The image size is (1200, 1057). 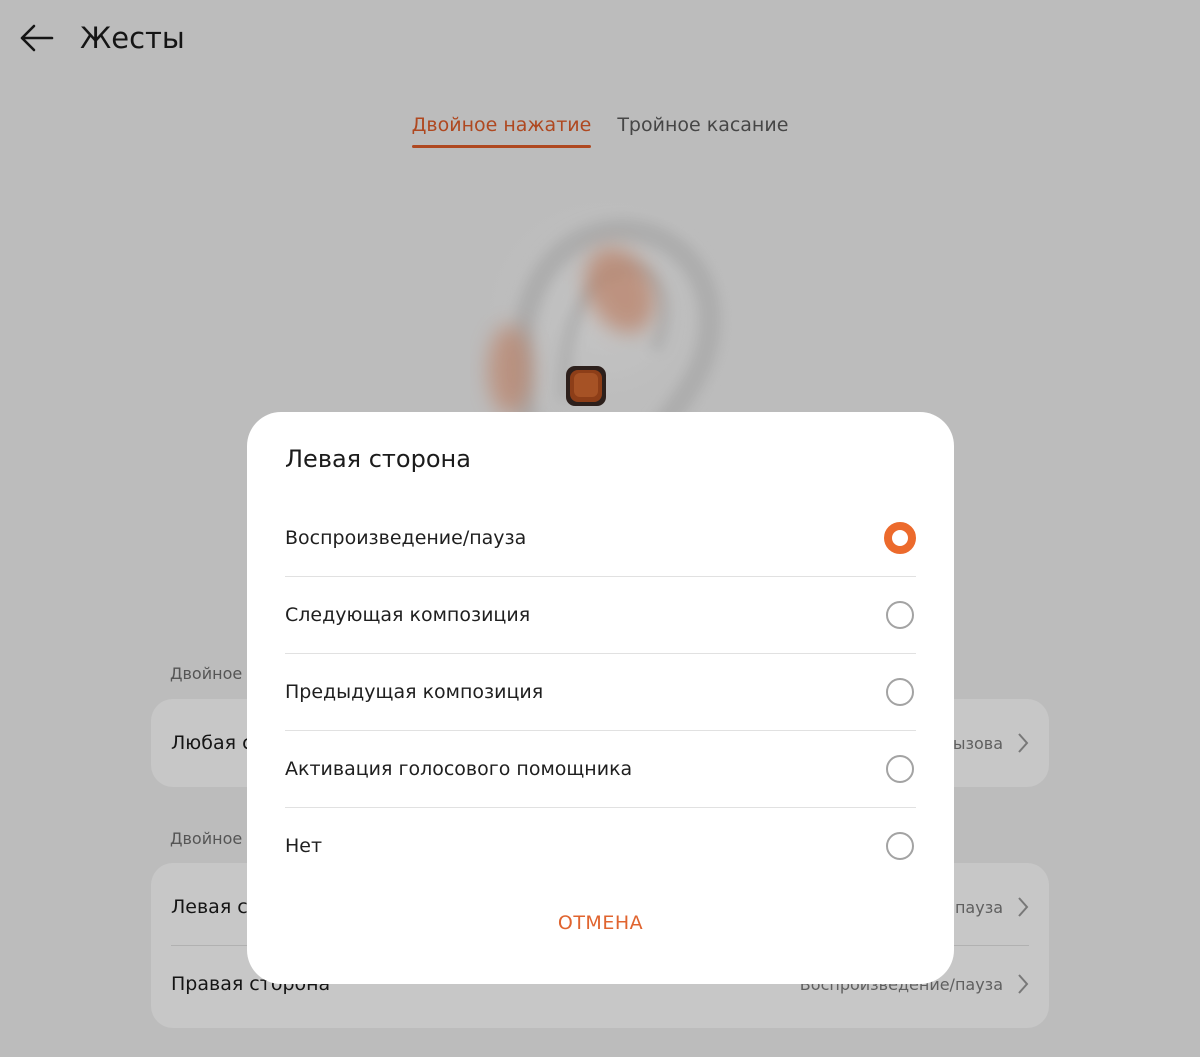 I want to click on radio-checked-icon, so click(x=900, y=538).